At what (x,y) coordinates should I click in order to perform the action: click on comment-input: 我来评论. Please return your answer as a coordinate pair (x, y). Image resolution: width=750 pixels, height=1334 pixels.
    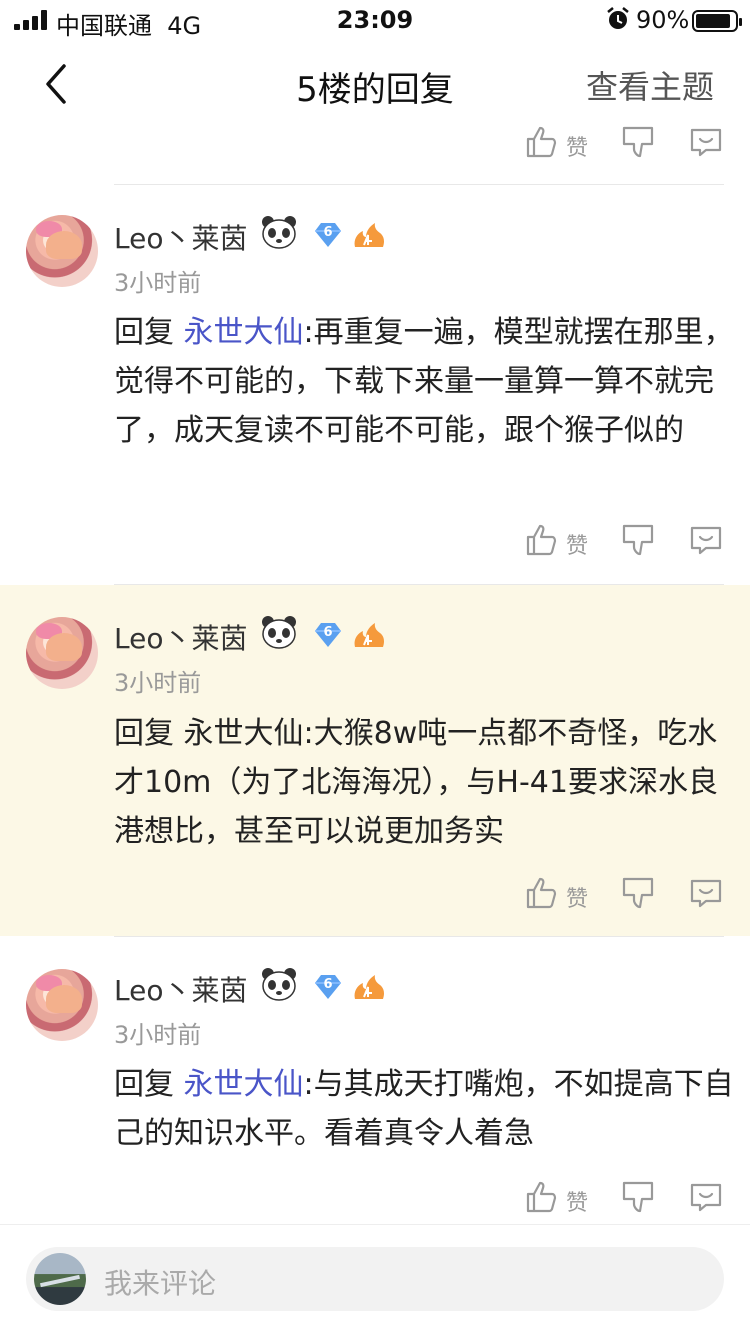
    Looking at the image, I should click on (375, 1279).